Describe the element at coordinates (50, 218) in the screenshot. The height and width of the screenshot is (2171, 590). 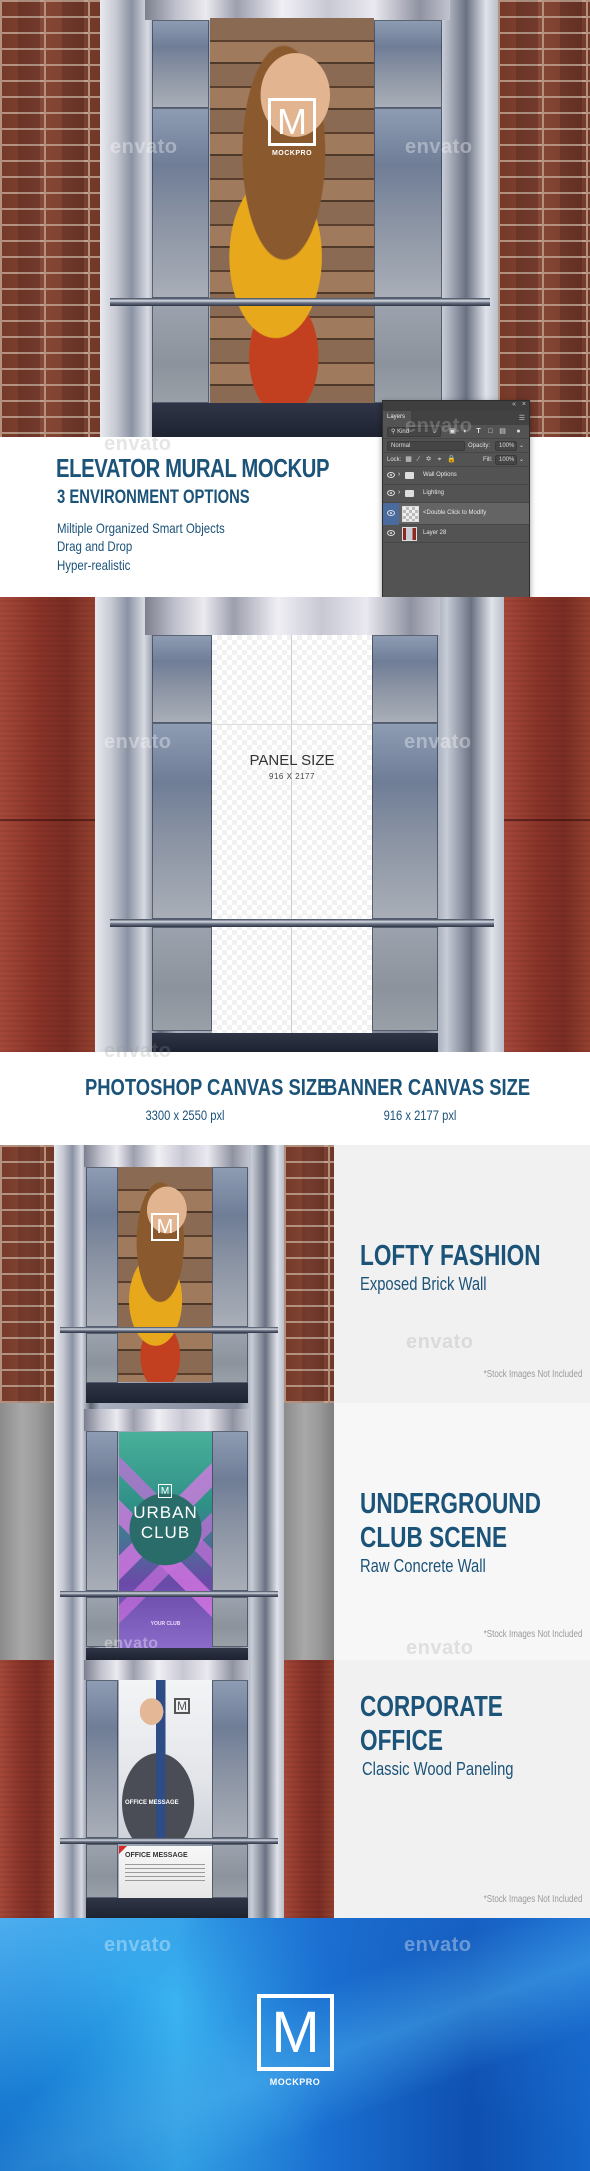
I see `brick-wall-left` at that location.